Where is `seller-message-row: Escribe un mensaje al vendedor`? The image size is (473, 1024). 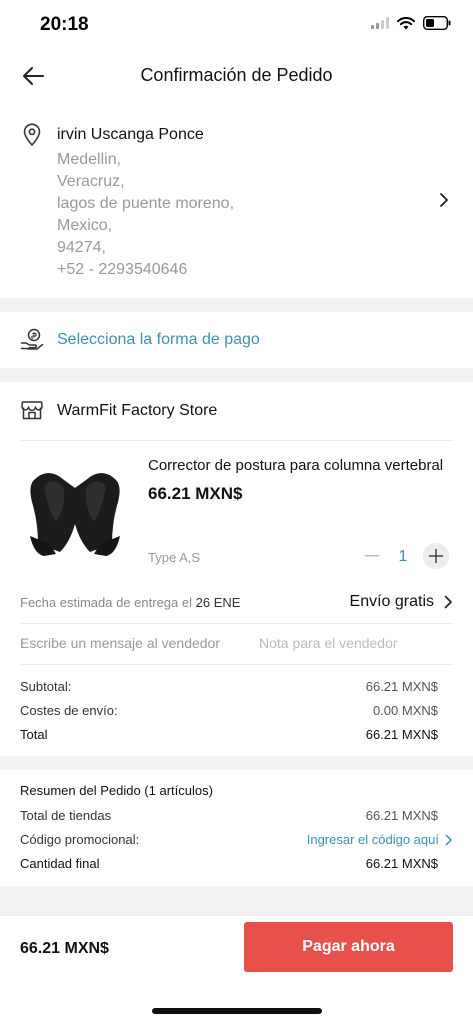
seller-message-row: Escribe un mensaje al vendedor is located at coordinates (236, 644).